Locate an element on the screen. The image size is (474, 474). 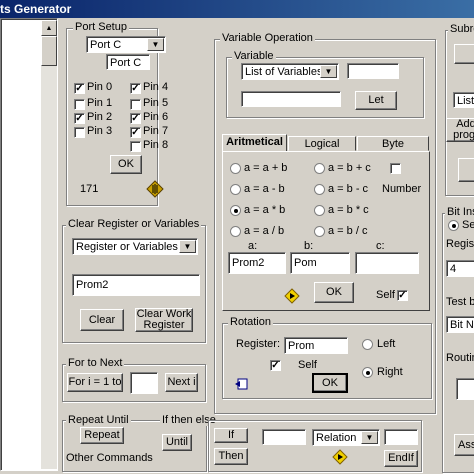
clear-work-label-2: Register is located at coordinates (164, 325).